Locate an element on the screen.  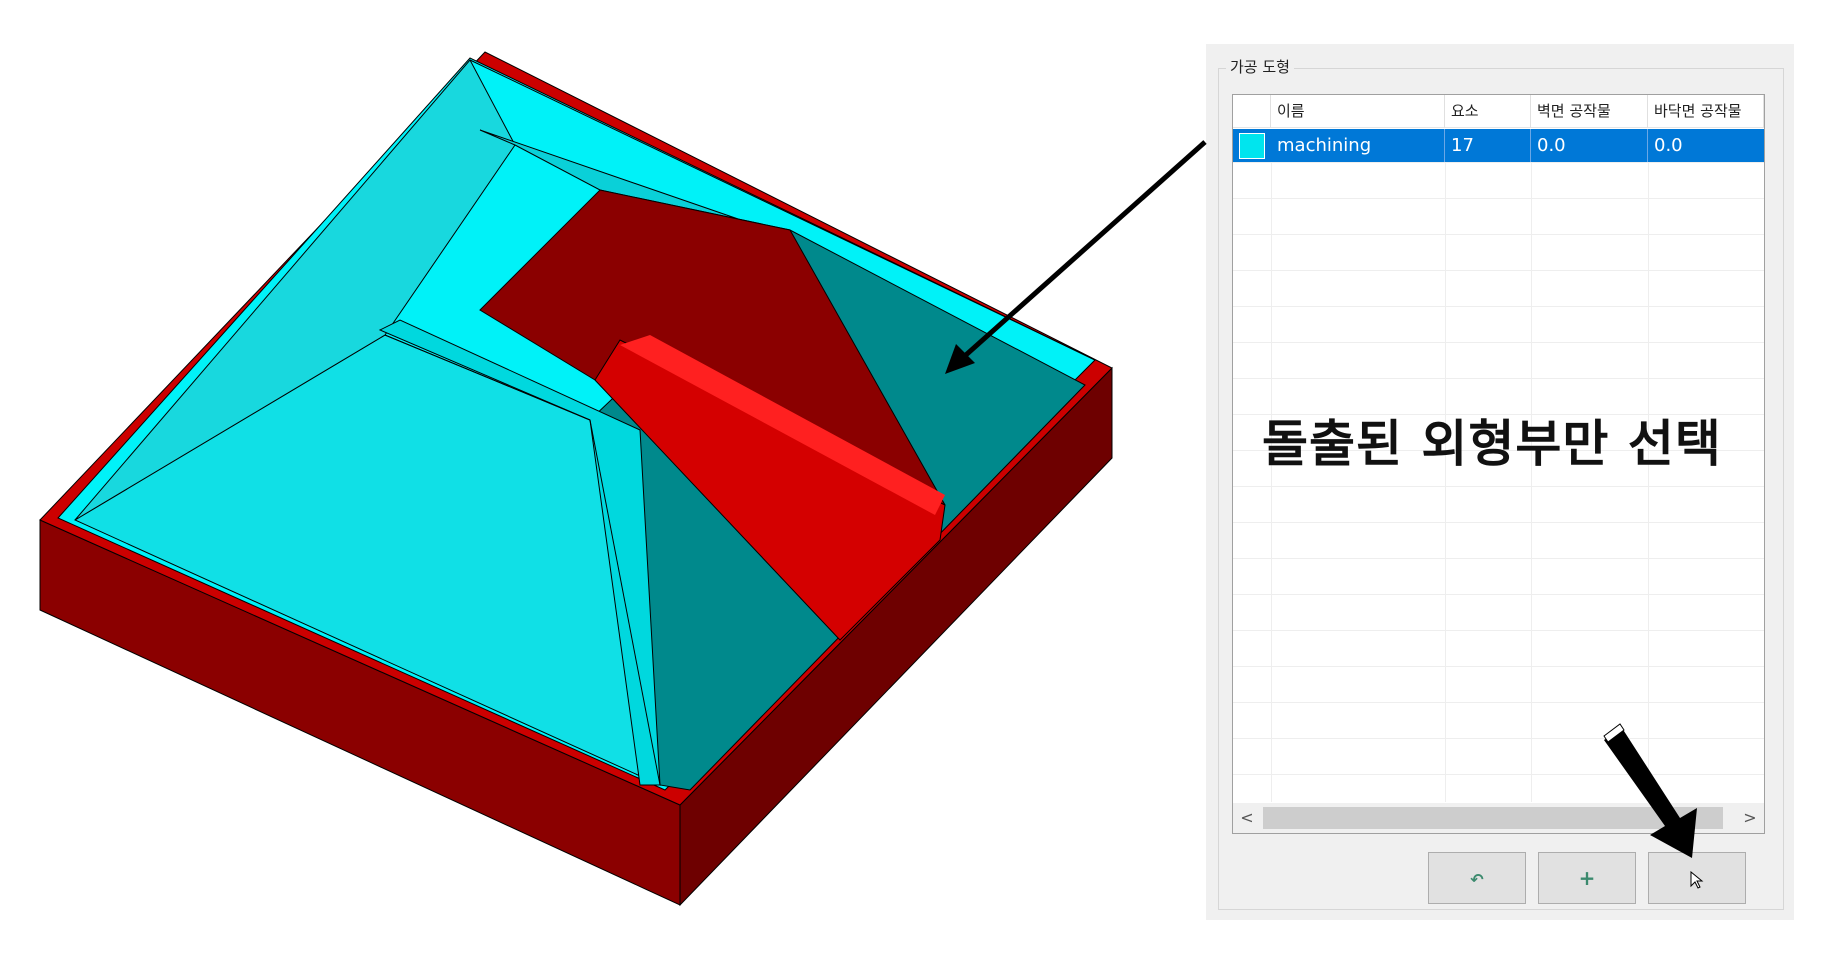
horizontal-scrollbar: < > is located at coordinates (1498, 818).